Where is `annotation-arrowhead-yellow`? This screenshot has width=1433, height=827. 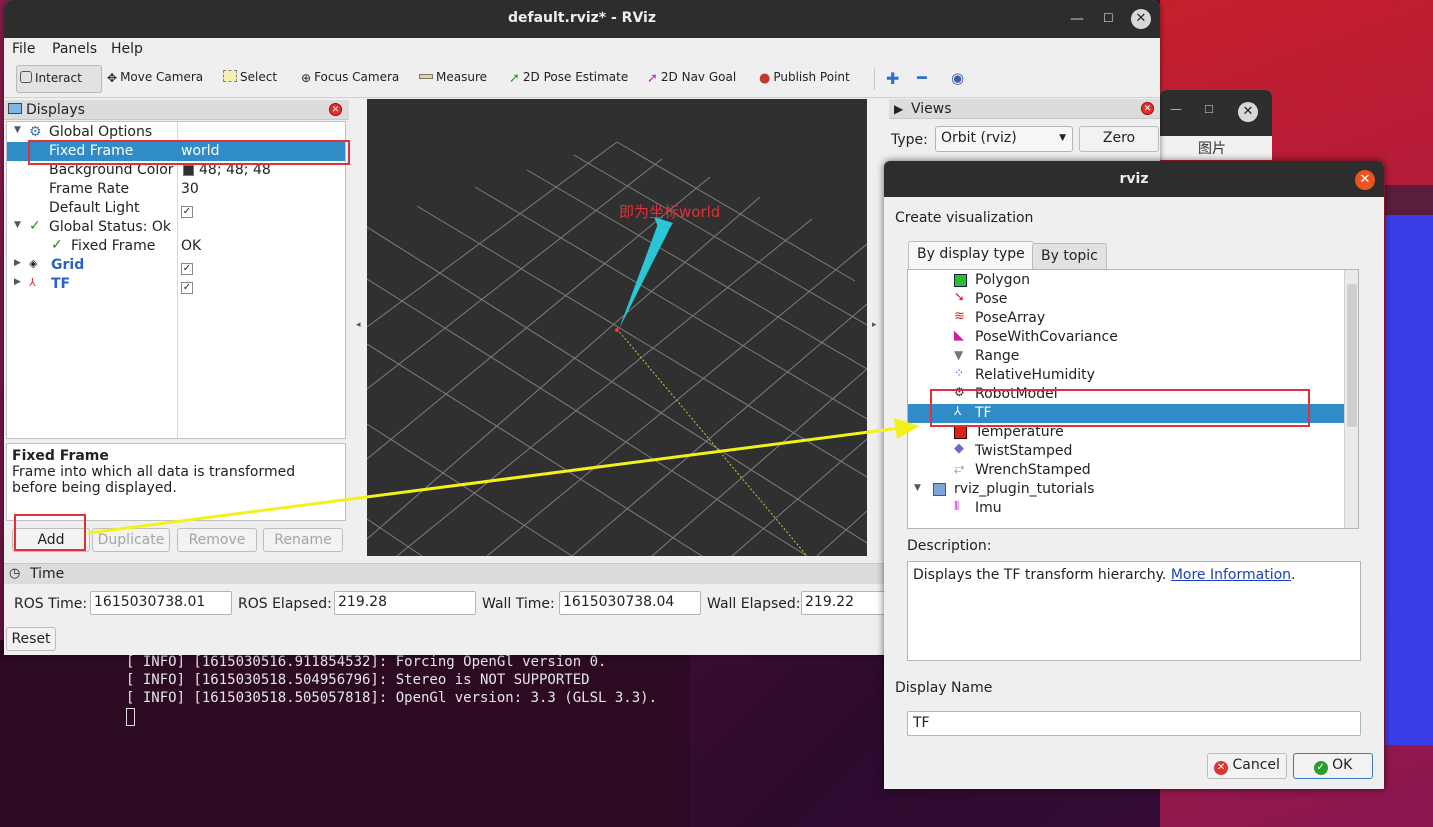
annotation-arrowhead-yellow is located at coordinates (907, 428).